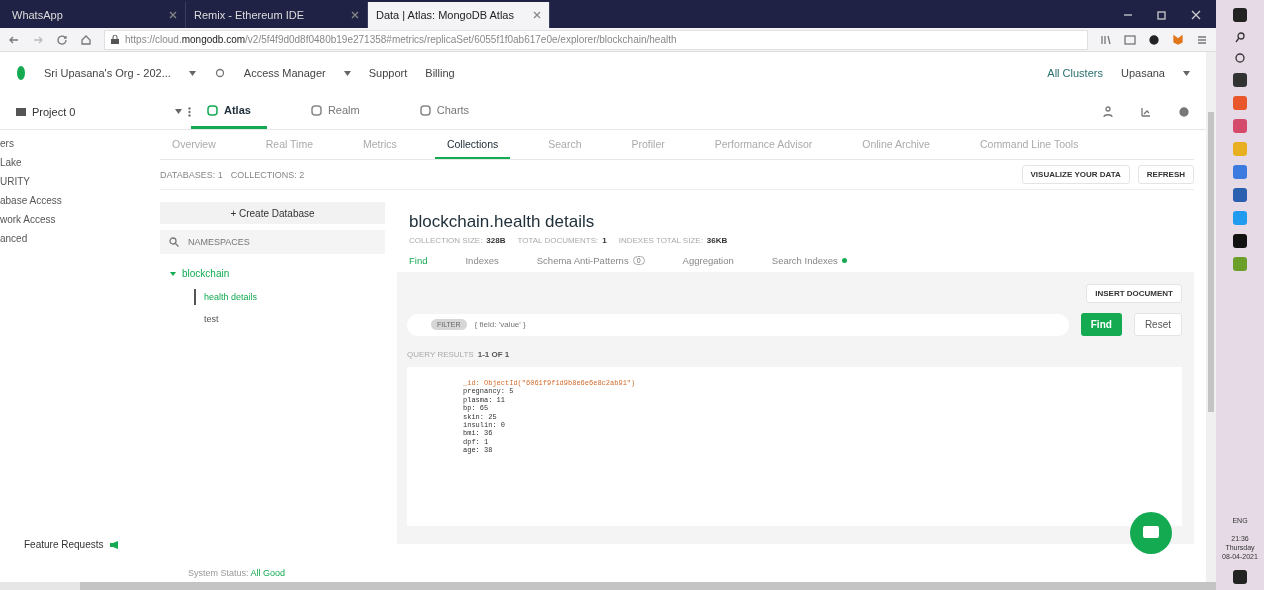  What do you see at coordinates (219, 73) in the screenshot?
I see `settings-icon` at bounding box center [219, 73].